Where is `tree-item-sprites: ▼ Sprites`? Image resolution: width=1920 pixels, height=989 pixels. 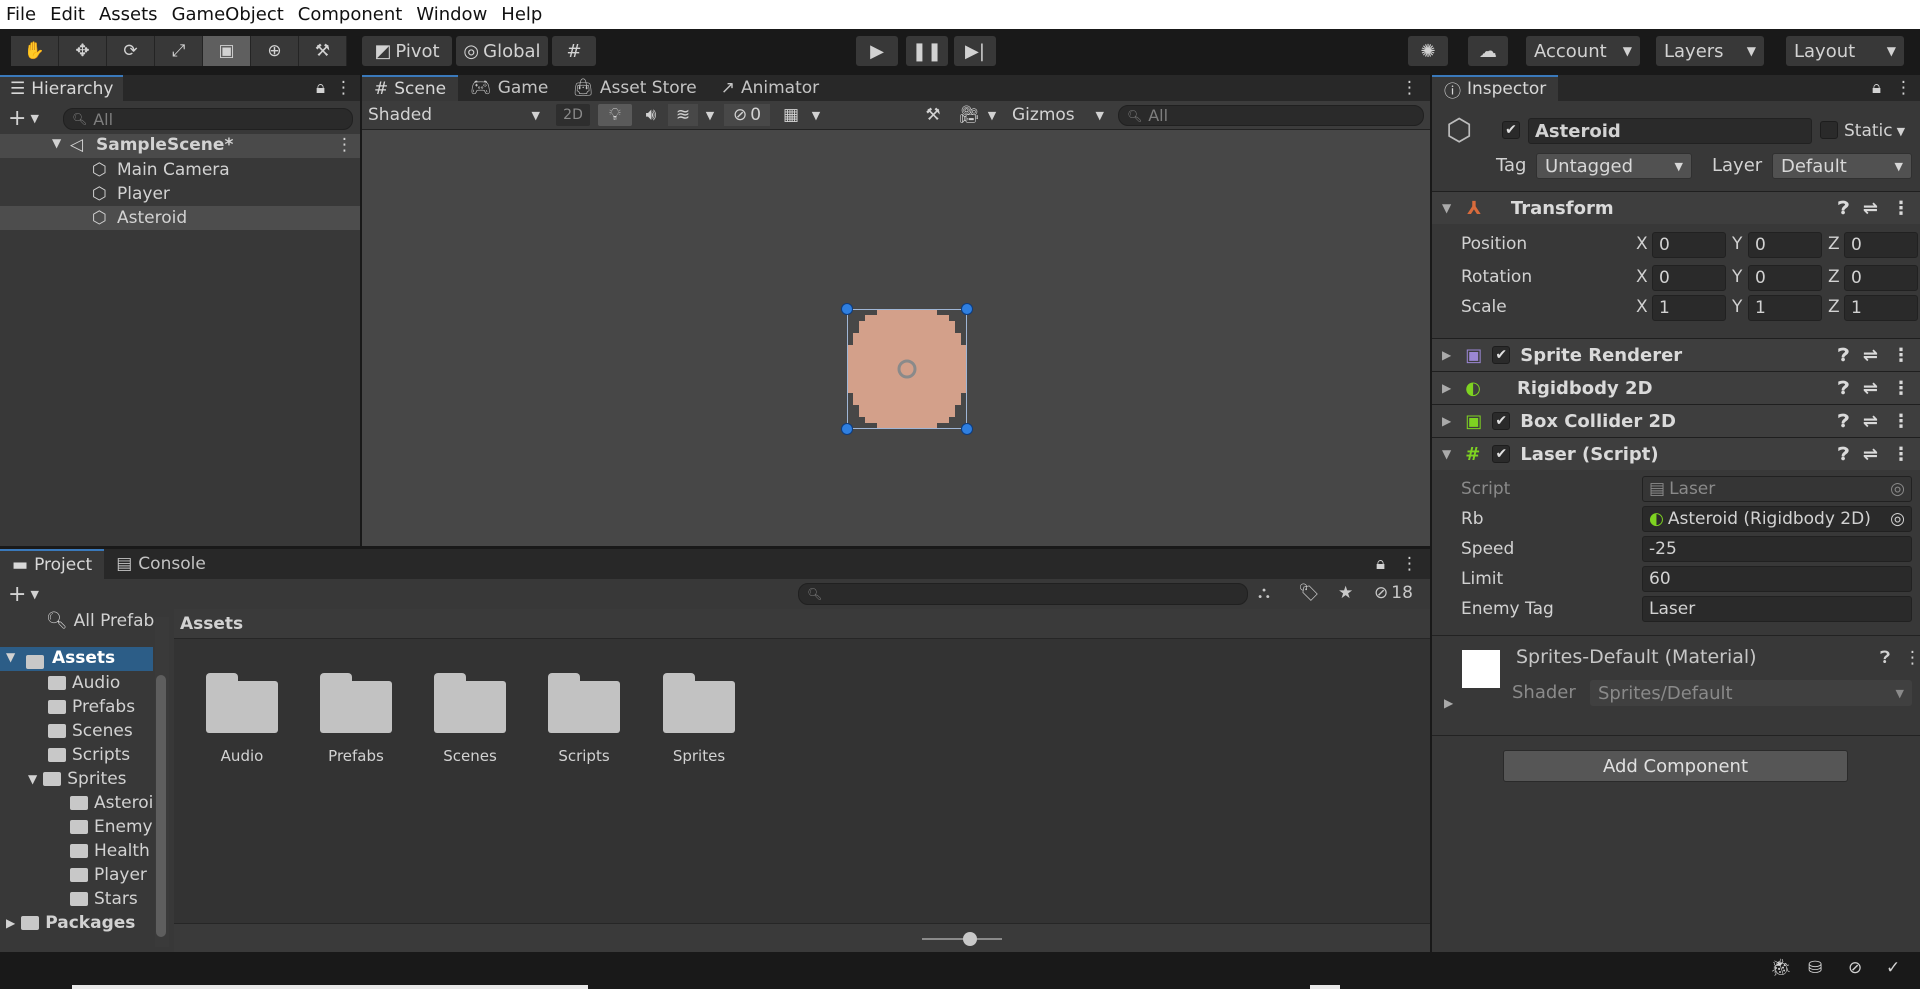
tree-item-sprites: ▼ Sprites is located at coordinates (77, 779).